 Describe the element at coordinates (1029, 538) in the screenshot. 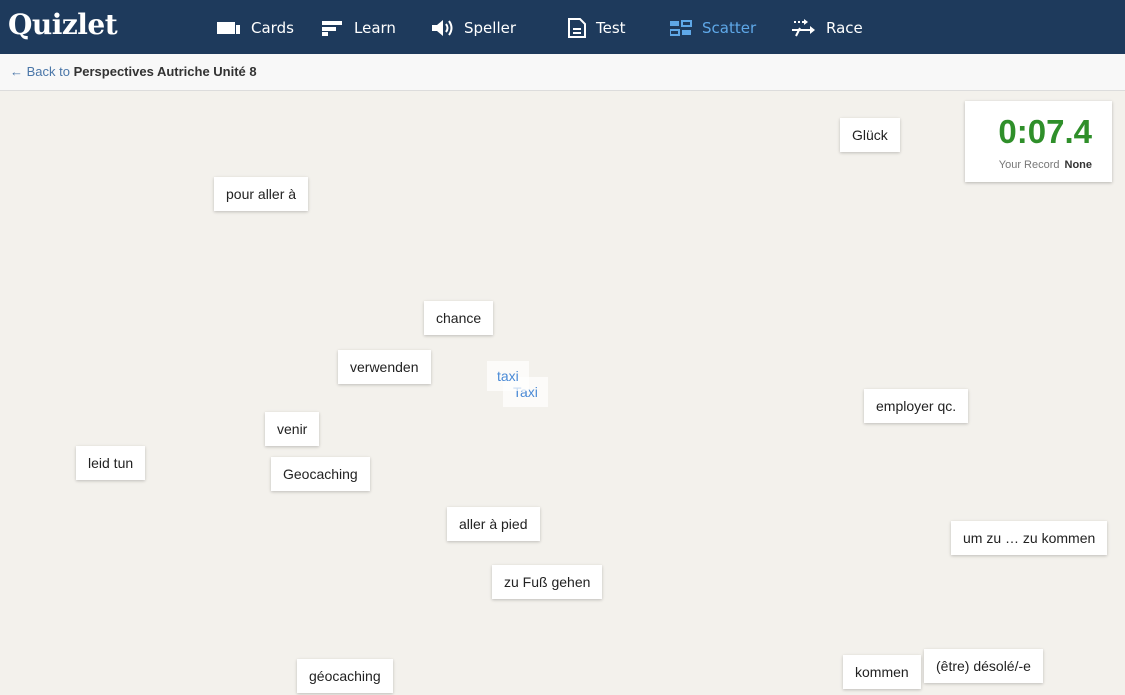

I see `term-card: um zu … zu kommen` at that location.